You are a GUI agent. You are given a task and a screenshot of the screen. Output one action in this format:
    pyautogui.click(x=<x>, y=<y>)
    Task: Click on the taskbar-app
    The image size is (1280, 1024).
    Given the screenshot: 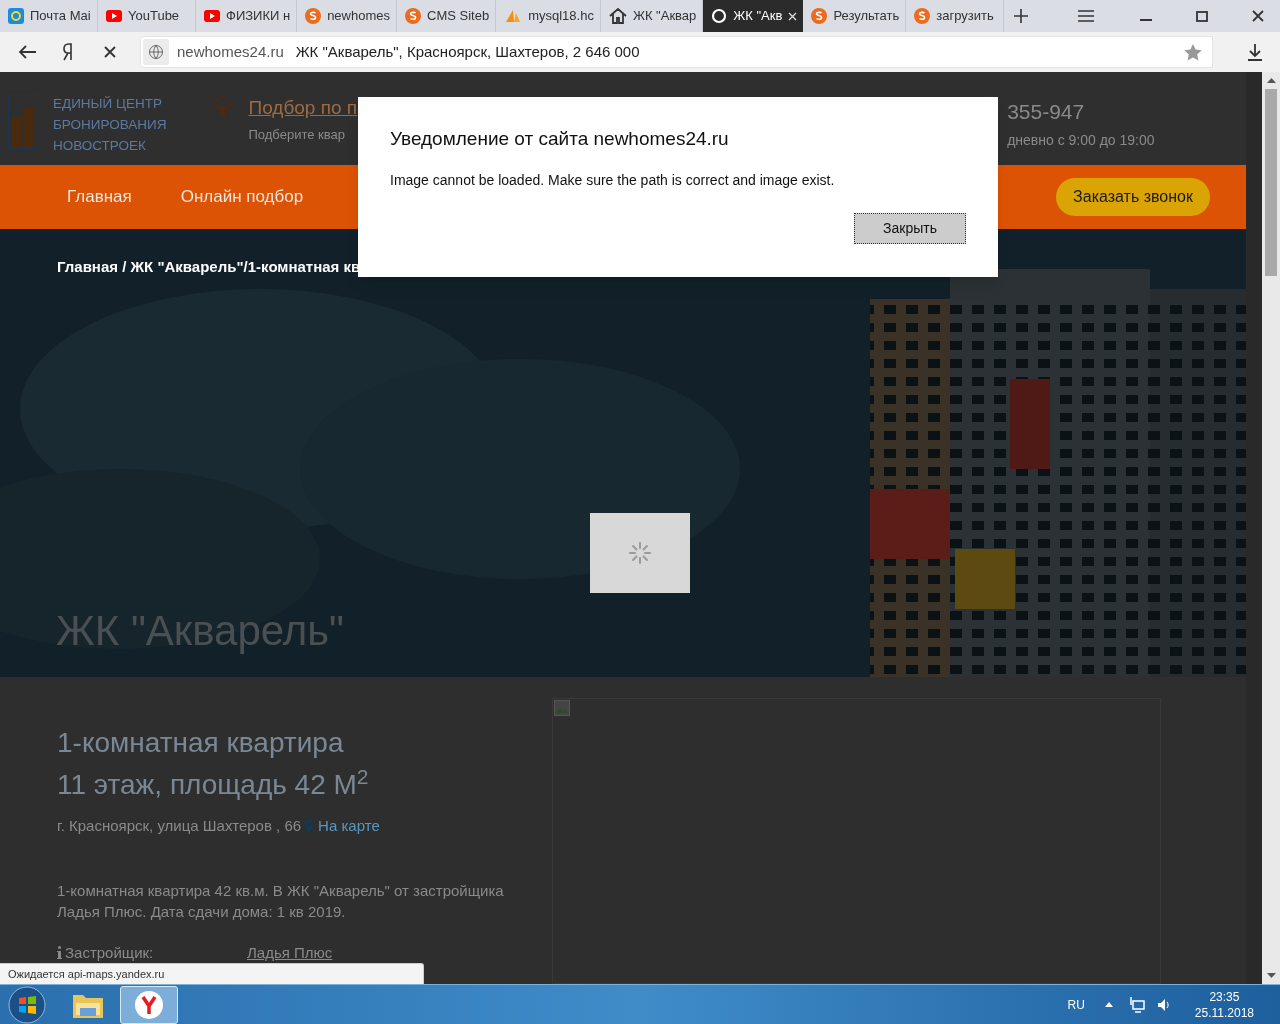 What is the action you would take?
    pyautogui.click(x=149, y=1004)
    